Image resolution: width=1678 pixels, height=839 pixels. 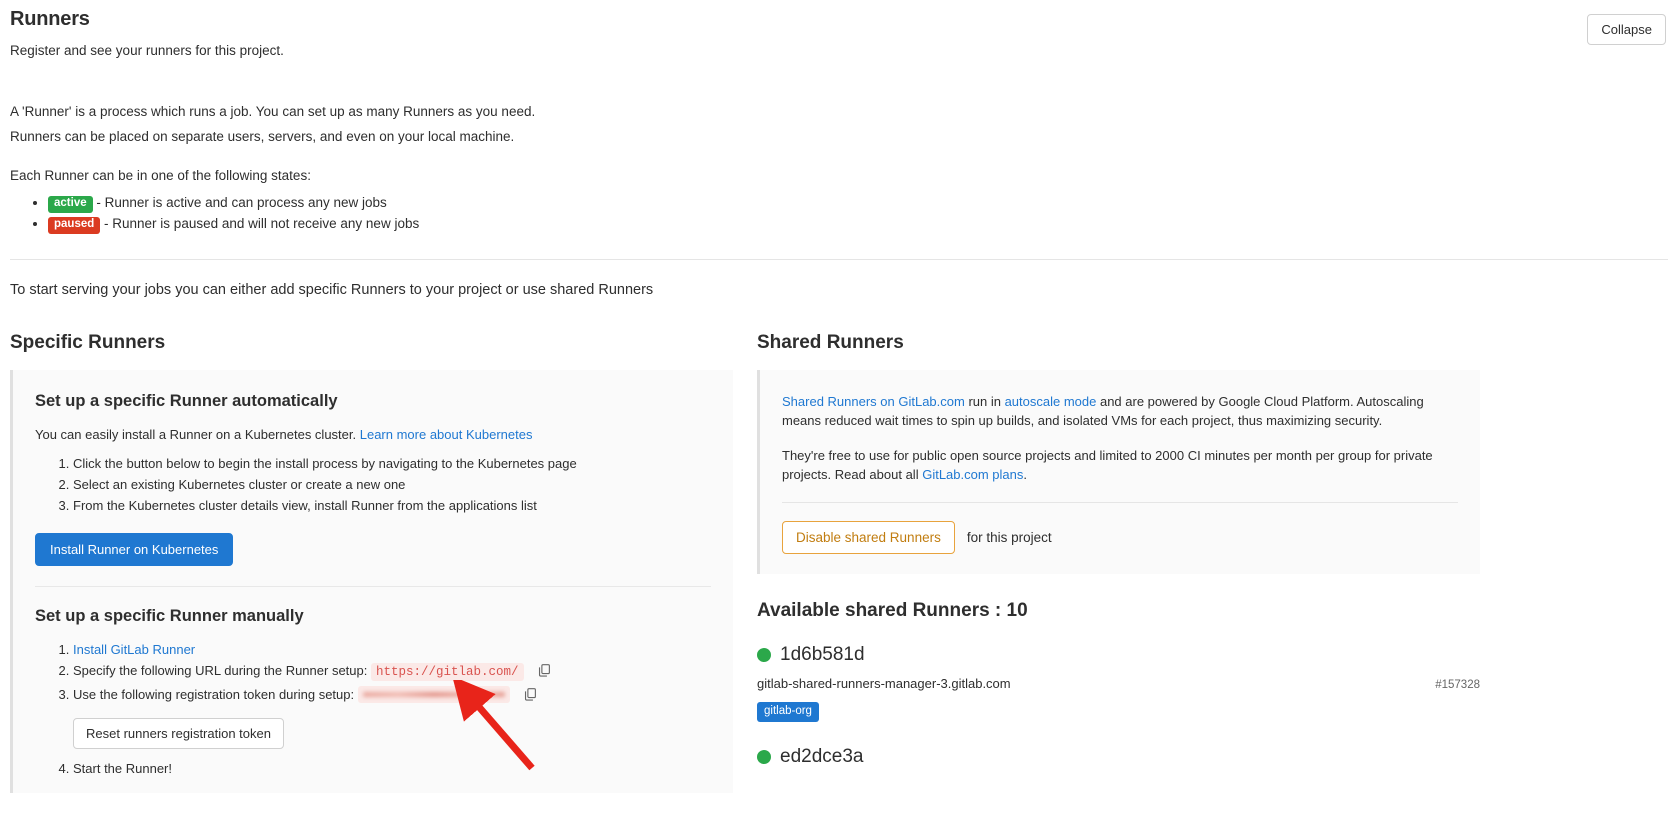 I want to click on runner-name: ed2dce3a, so click(x=821, y=757).